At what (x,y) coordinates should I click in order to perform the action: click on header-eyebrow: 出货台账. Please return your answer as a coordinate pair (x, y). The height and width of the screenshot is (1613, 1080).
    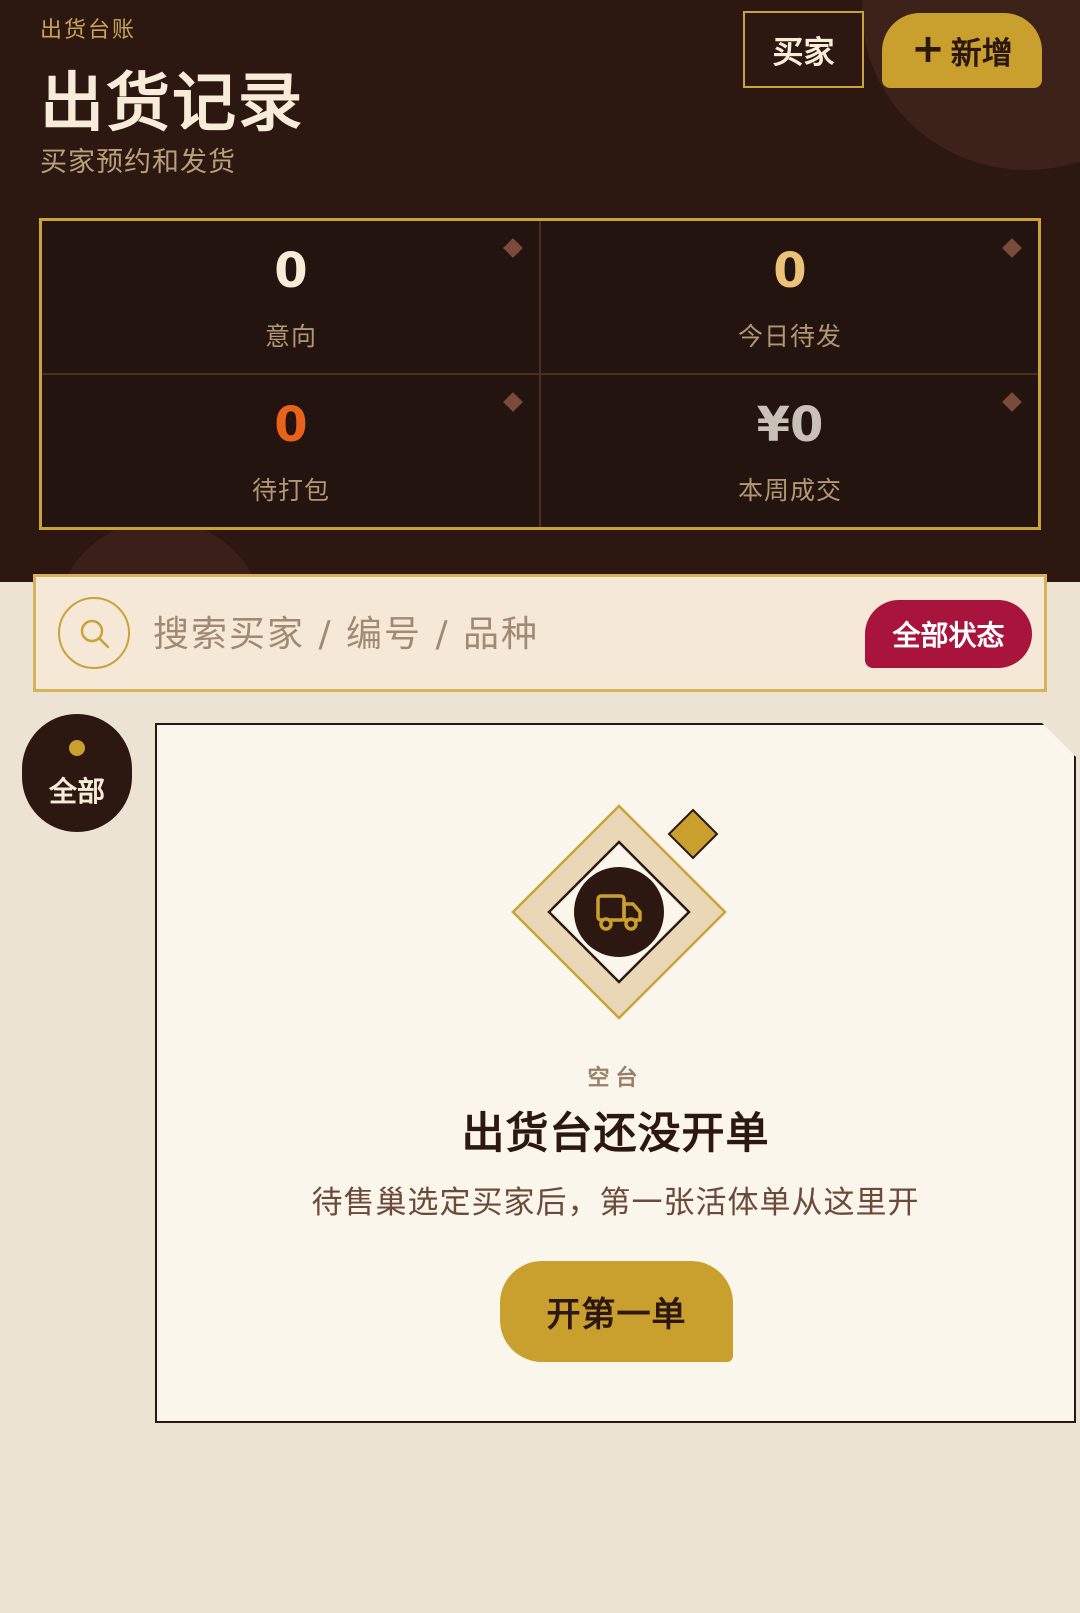
    Looking at the image, I should click on (88, 30).